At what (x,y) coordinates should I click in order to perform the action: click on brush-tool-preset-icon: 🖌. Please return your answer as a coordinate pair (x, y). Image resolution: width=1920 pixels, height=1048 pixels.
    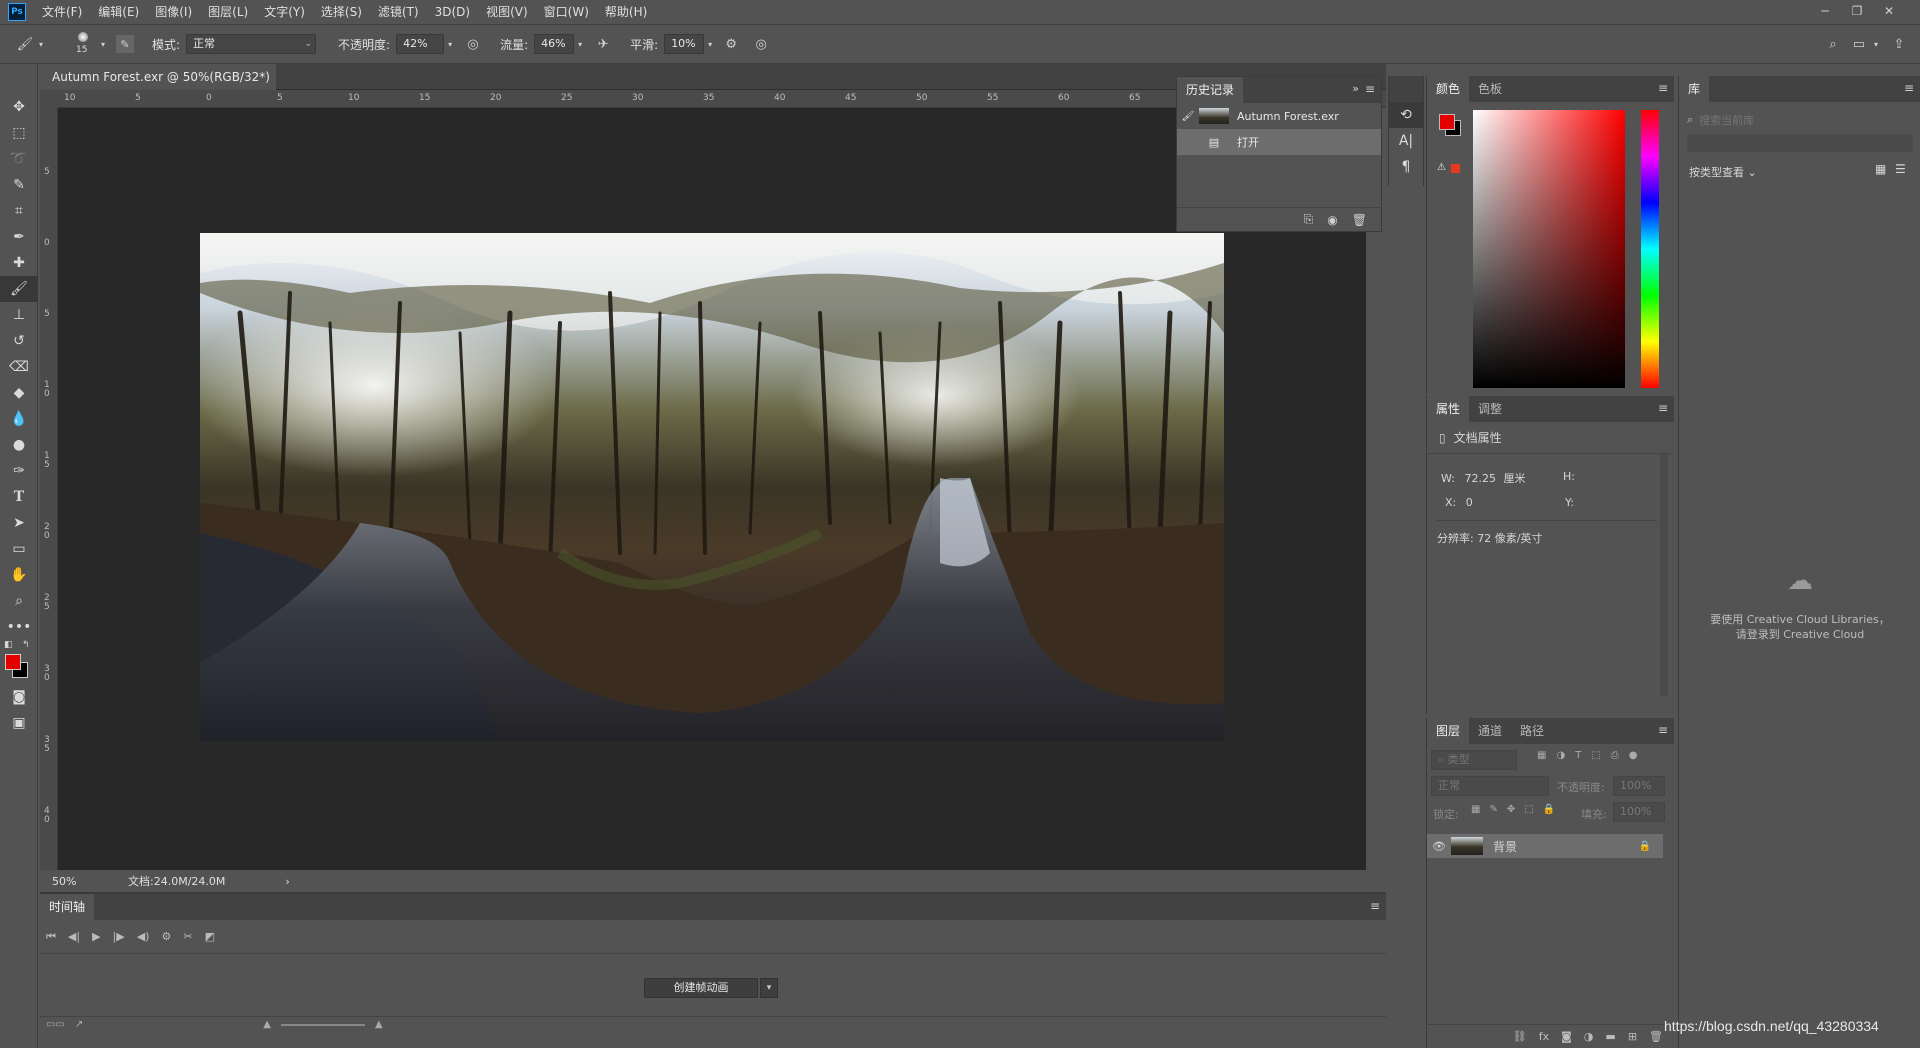
    Looking at the image, I should click on (25, 44).